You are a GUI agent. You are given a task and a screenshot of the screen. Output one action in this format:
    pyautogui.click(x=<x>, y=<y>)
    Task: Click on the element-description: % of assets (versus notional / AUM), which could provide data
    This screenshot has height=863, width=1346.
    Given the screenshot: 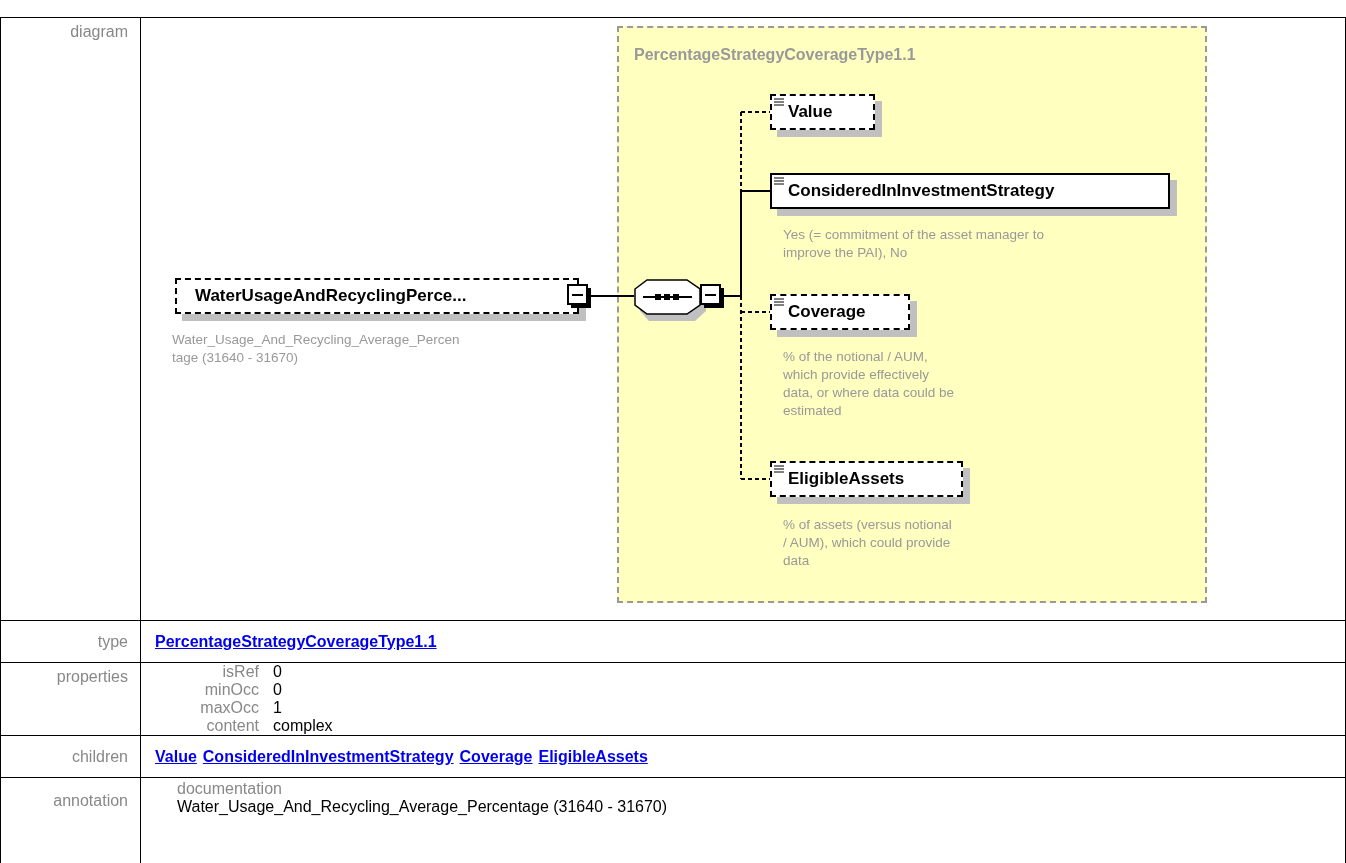 What is the action you would take?
    pyautogui.click(x=867, y=543)
    